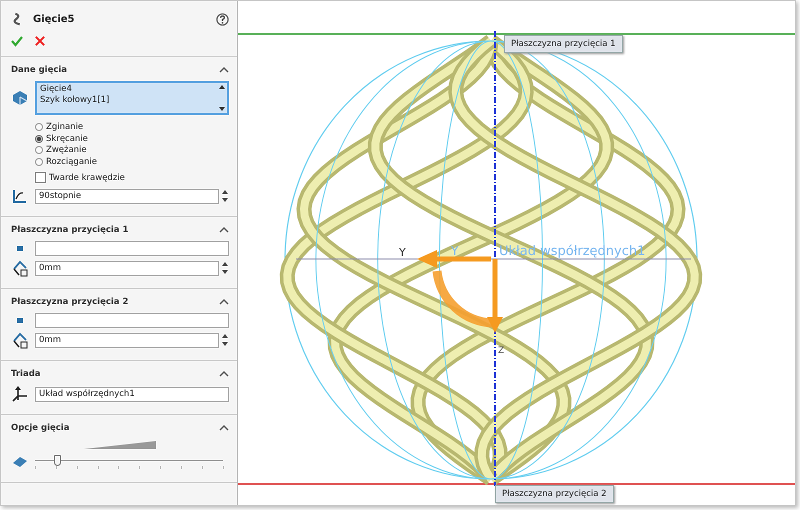 The height and width of the screenshot is (510, 800). What do you see at coordinates (563, 44) in the screenshot?
I see `plane-label: Płaszczyzna przycięcia 1` at bounding box center [563, 44].